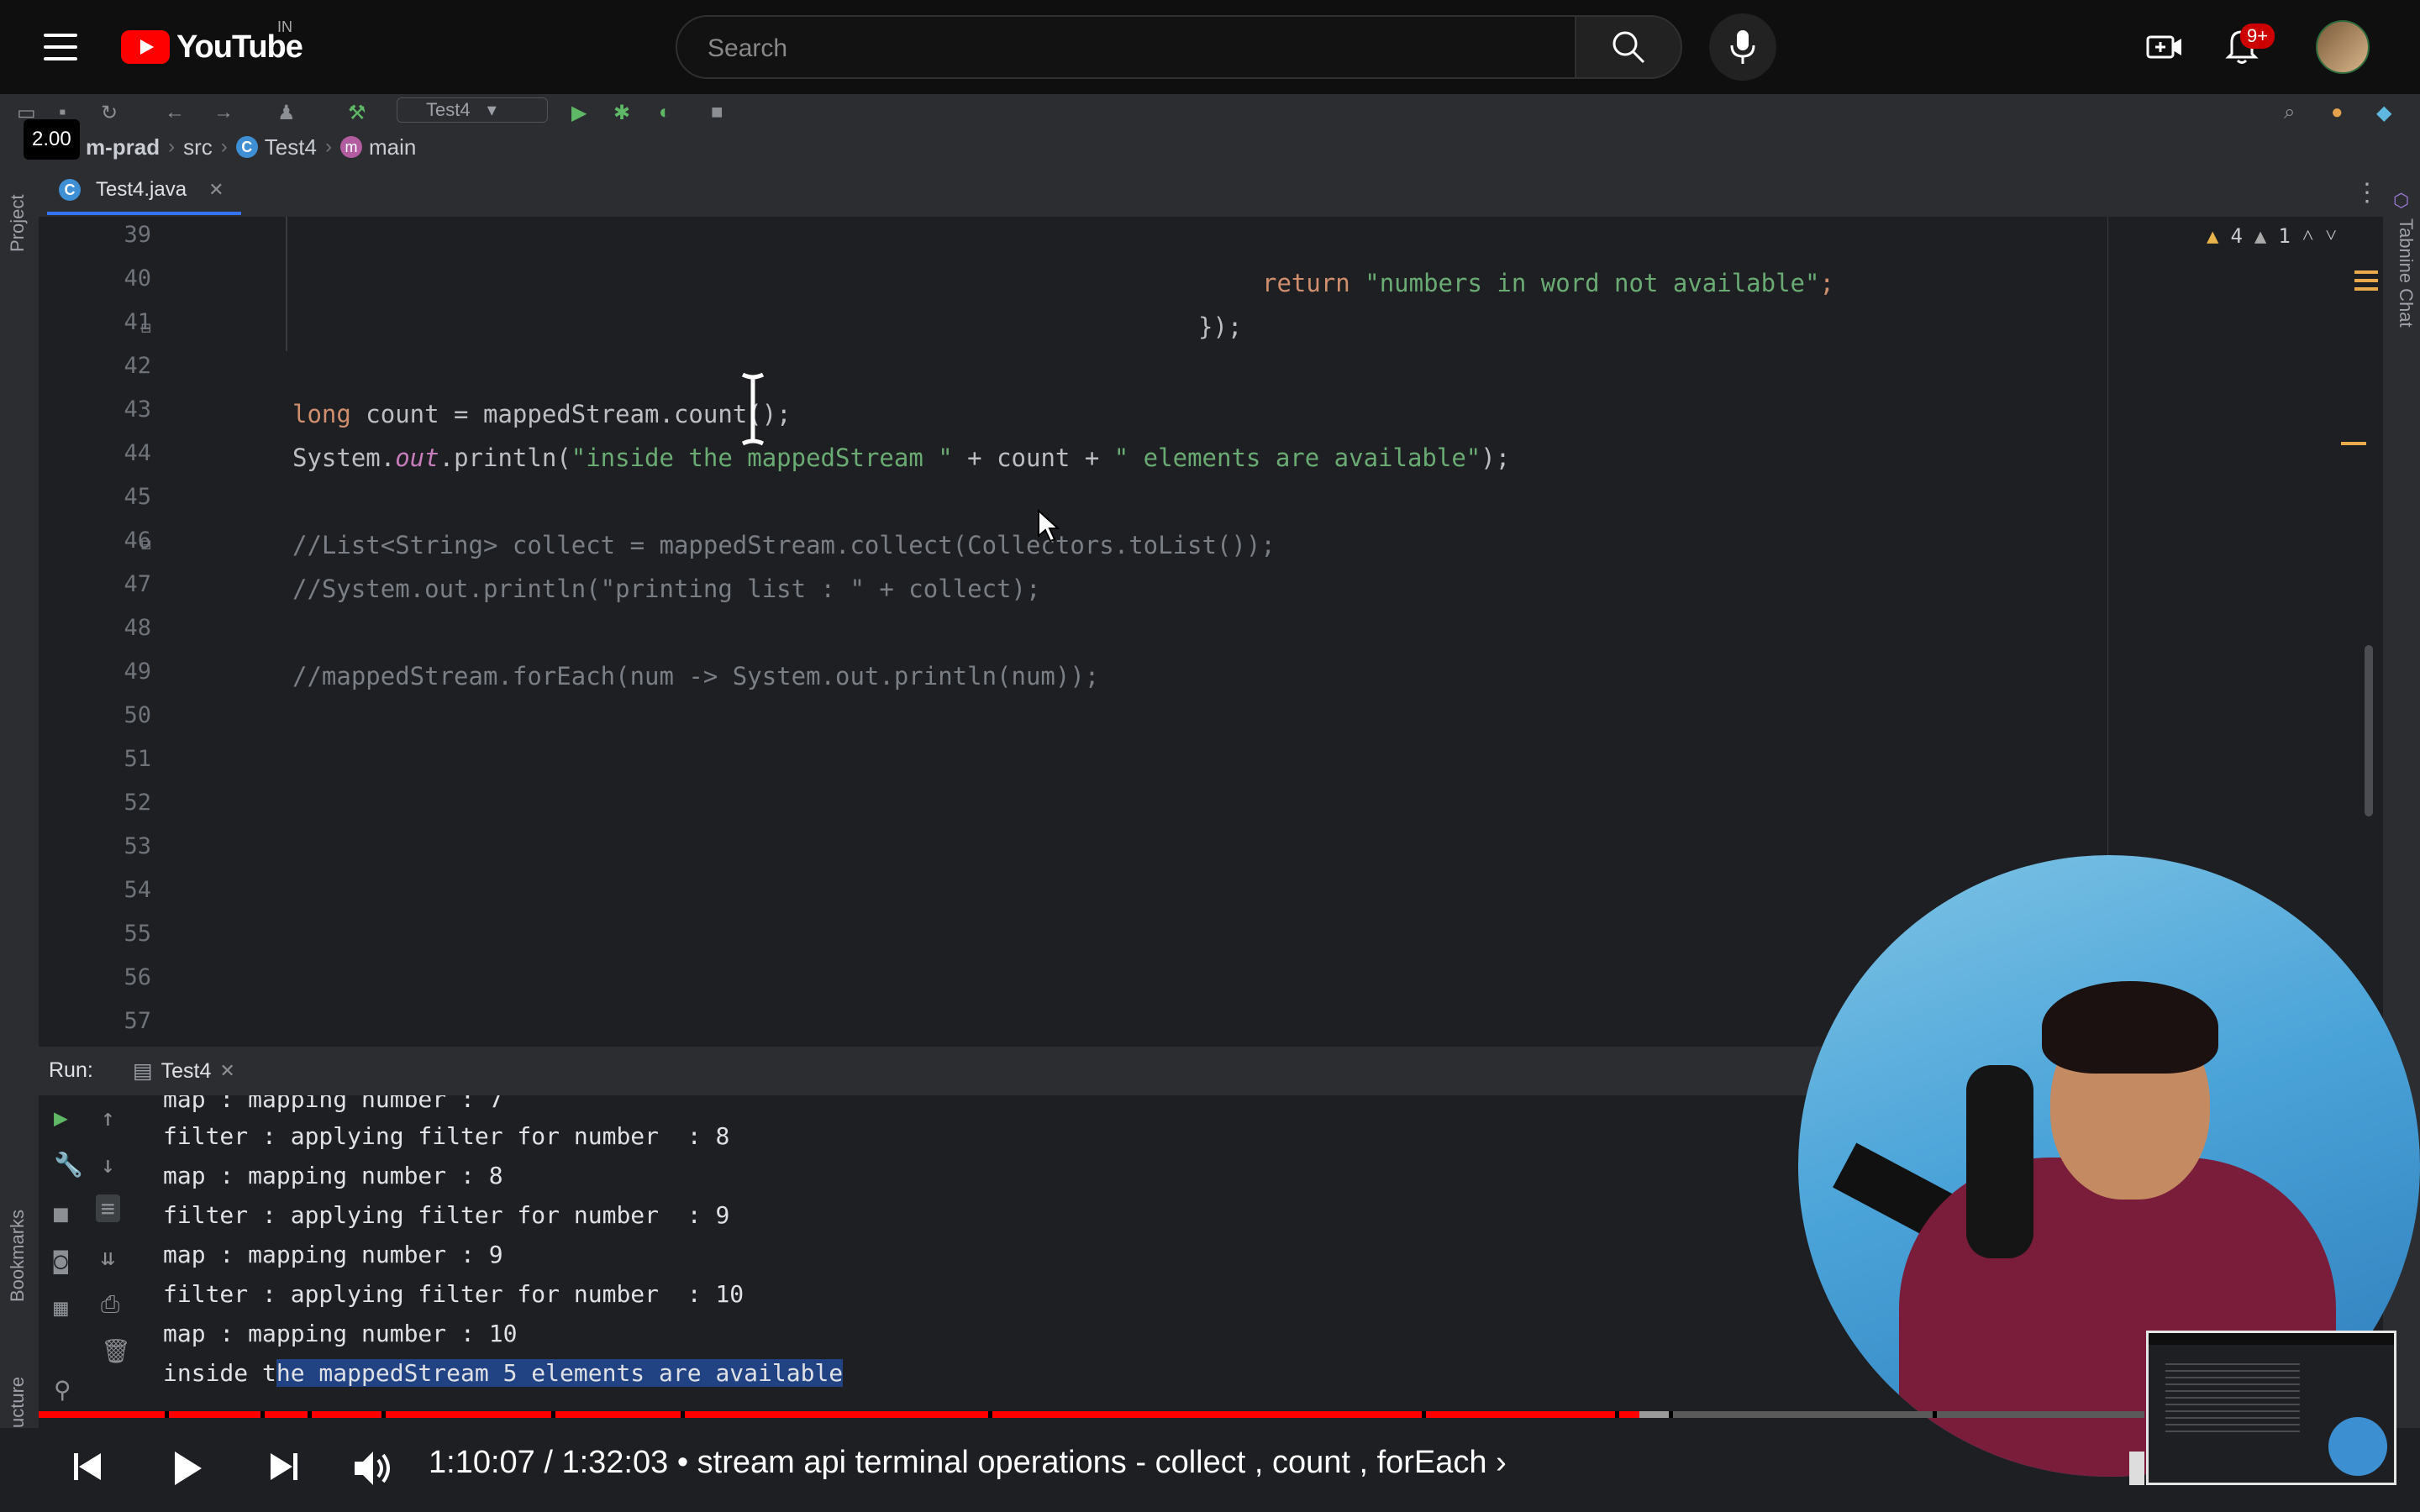 This screenshot has width=2420, height=1512. I want to click on thumbnail-header, so click(2271, 1339).